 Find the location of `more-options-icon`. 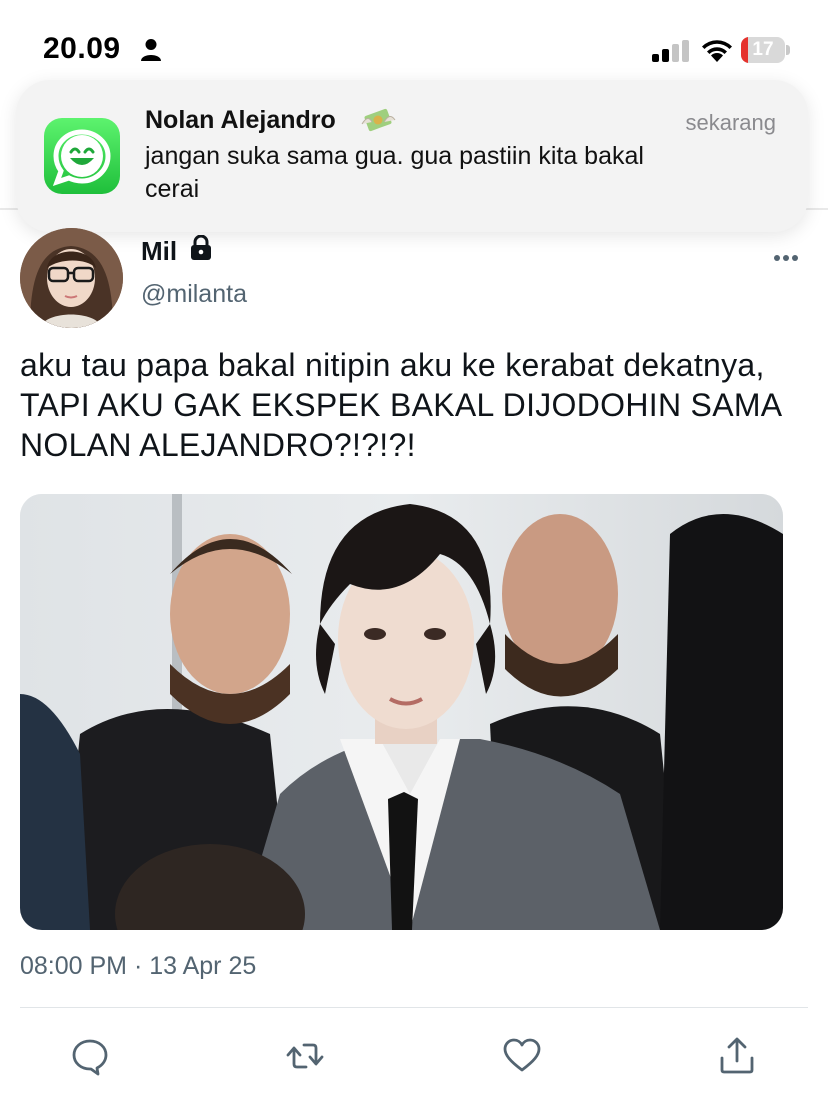

more-options-icon is located at coordinates (786, 258).